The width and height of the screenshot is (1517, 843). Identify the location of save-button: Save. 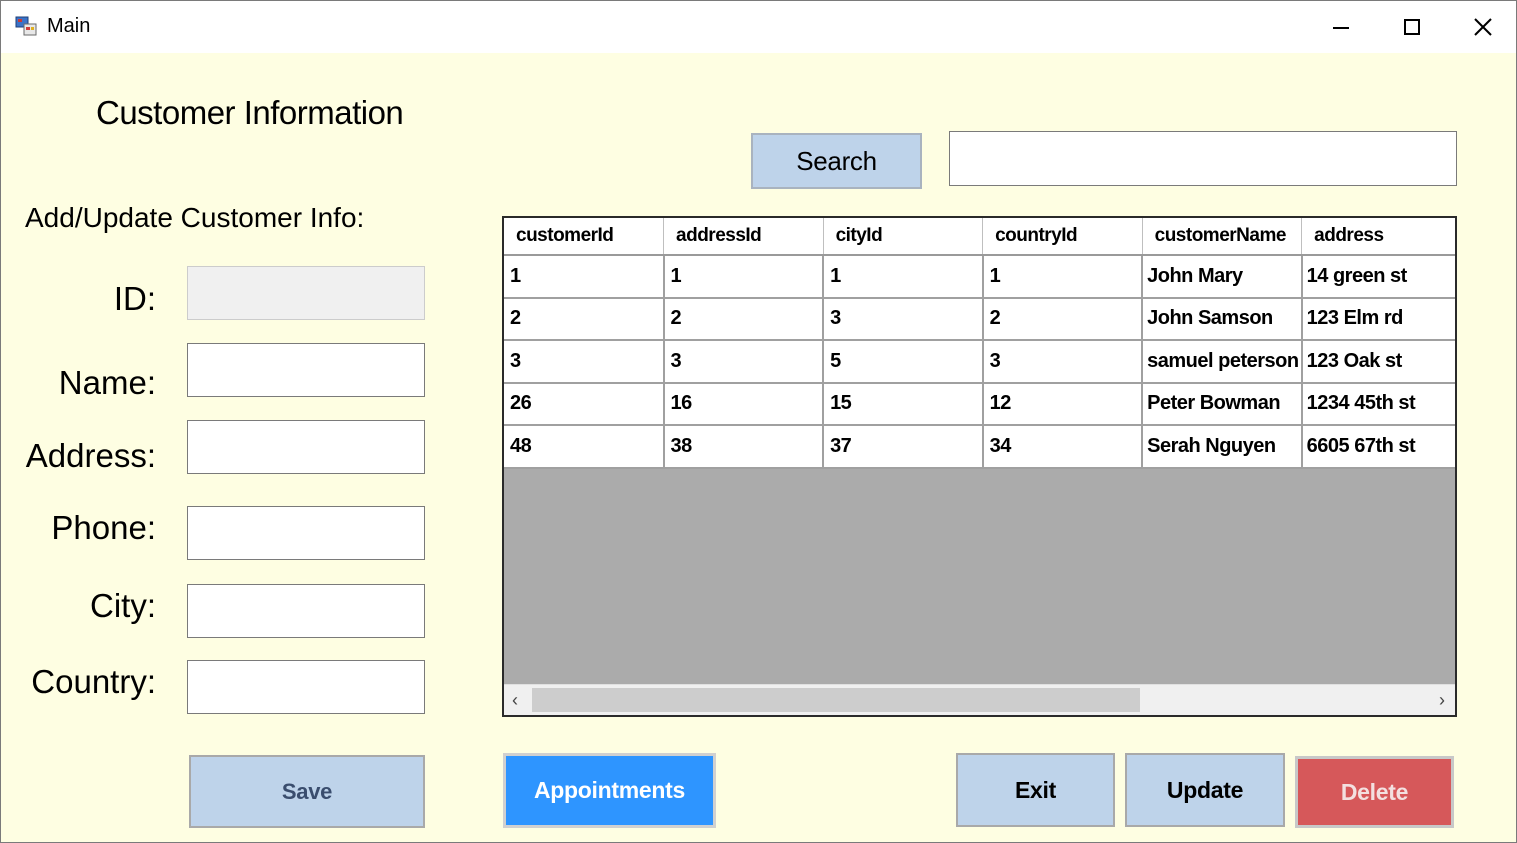
(307, 791).